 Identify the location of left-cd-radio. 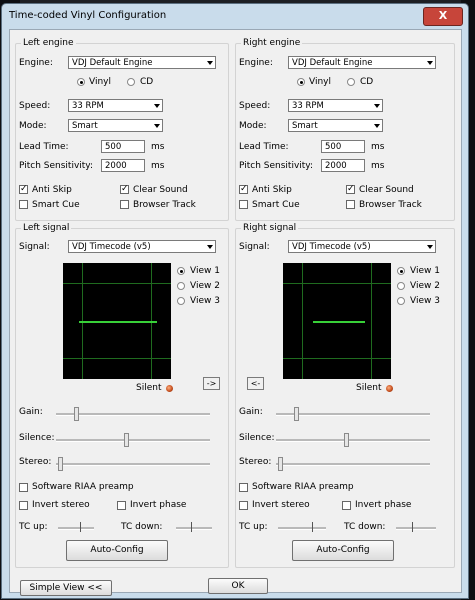
(131, 82).